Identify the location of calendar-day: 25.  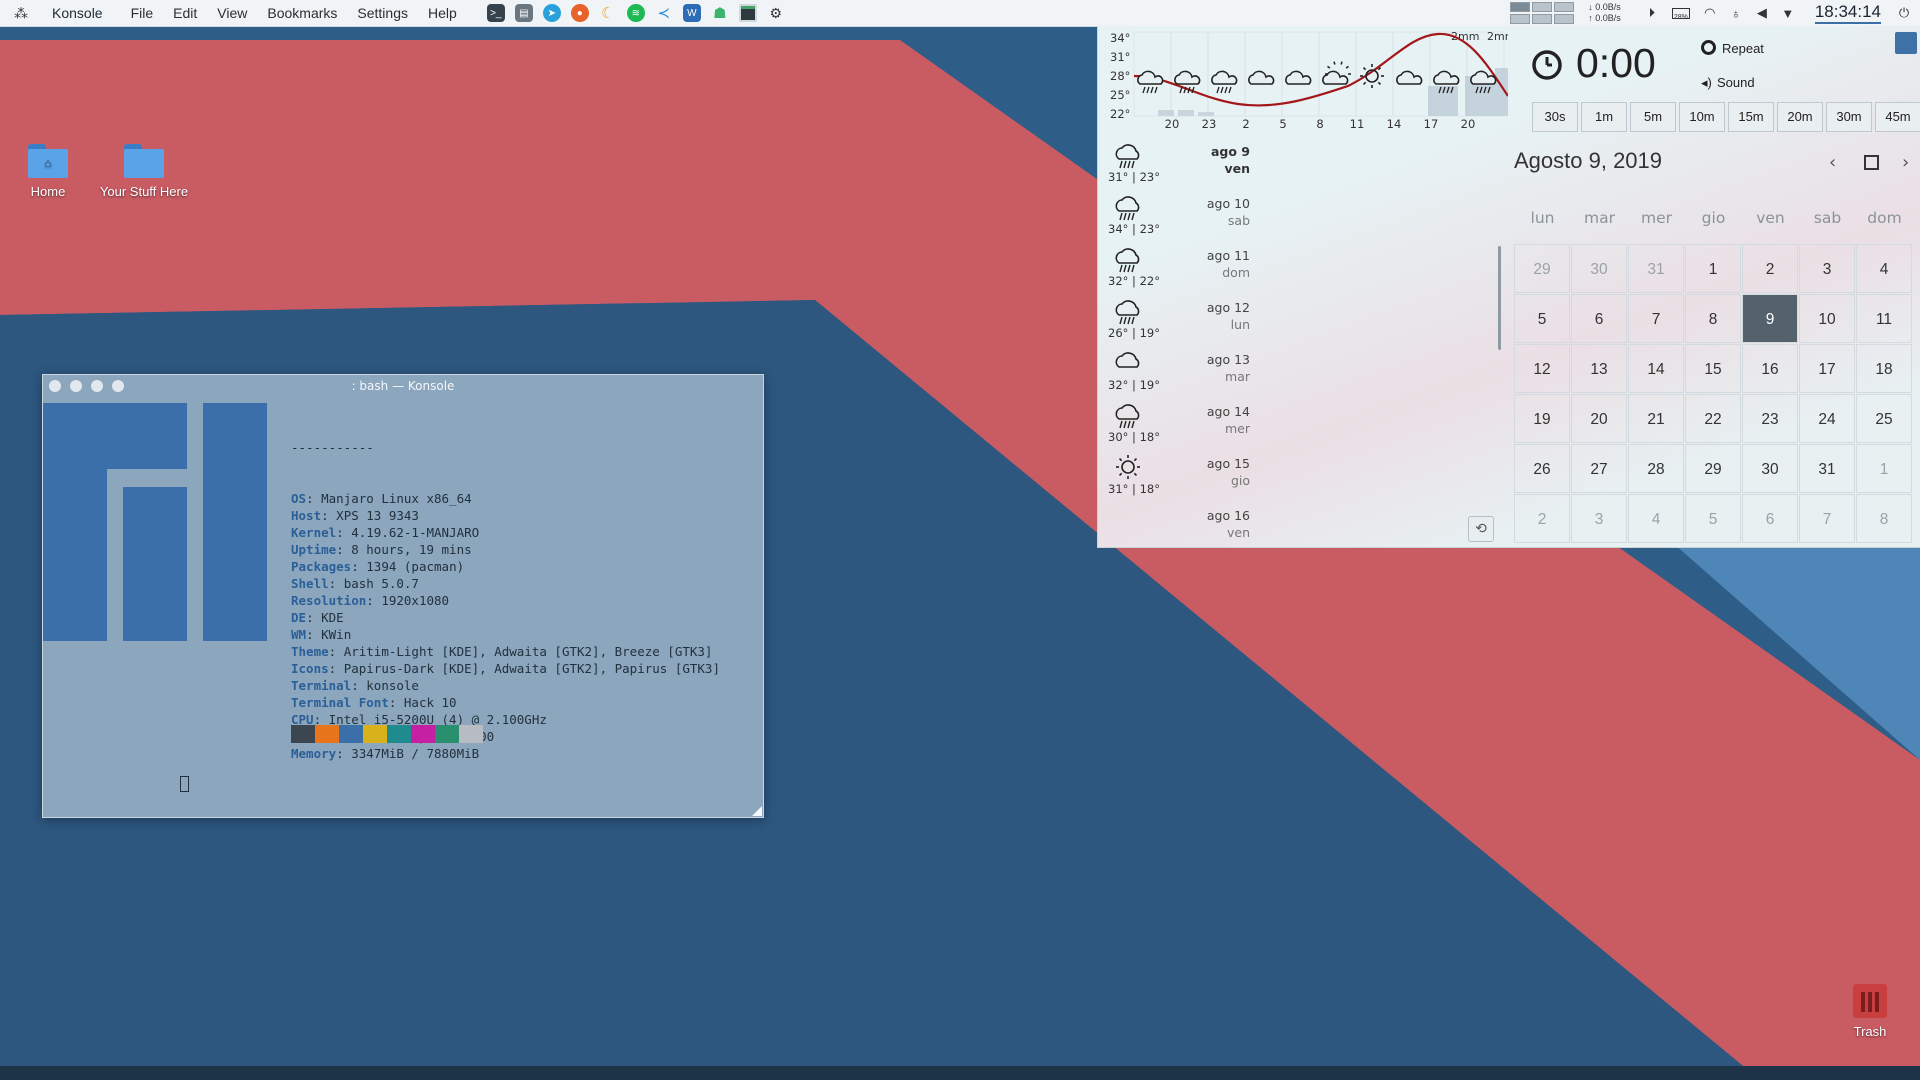
(1884, 418).